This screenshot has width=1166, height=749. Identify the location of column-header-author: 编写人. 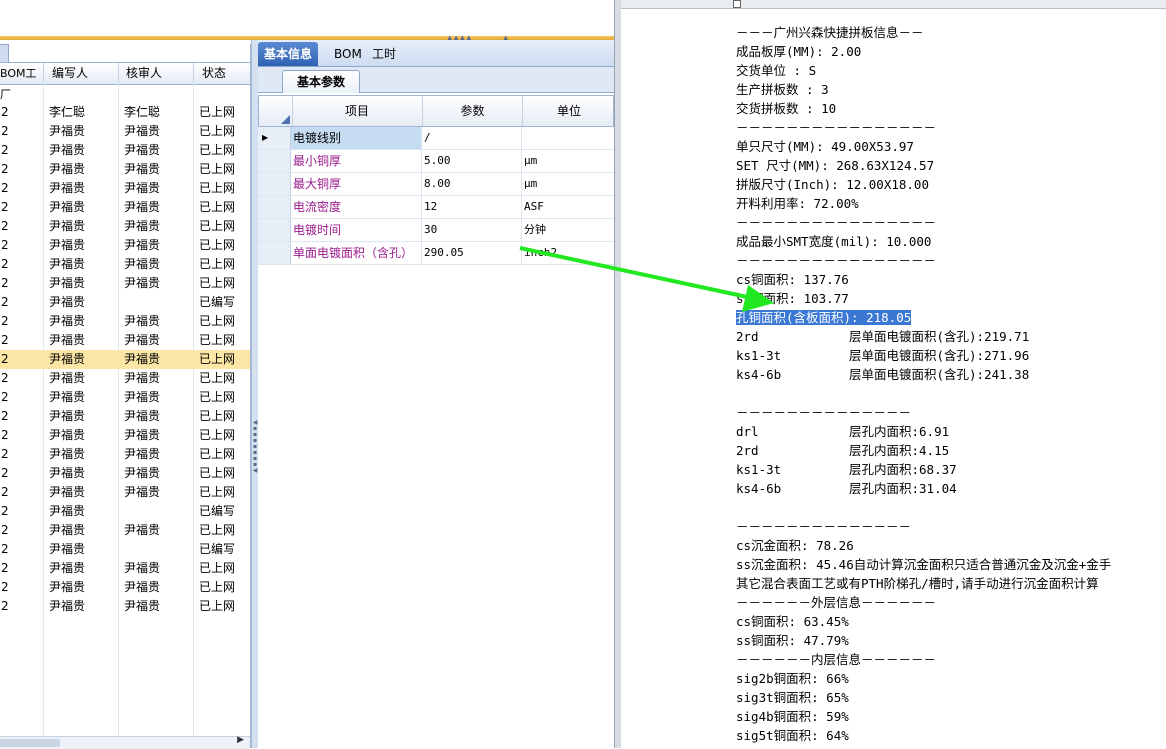
(81, 73).